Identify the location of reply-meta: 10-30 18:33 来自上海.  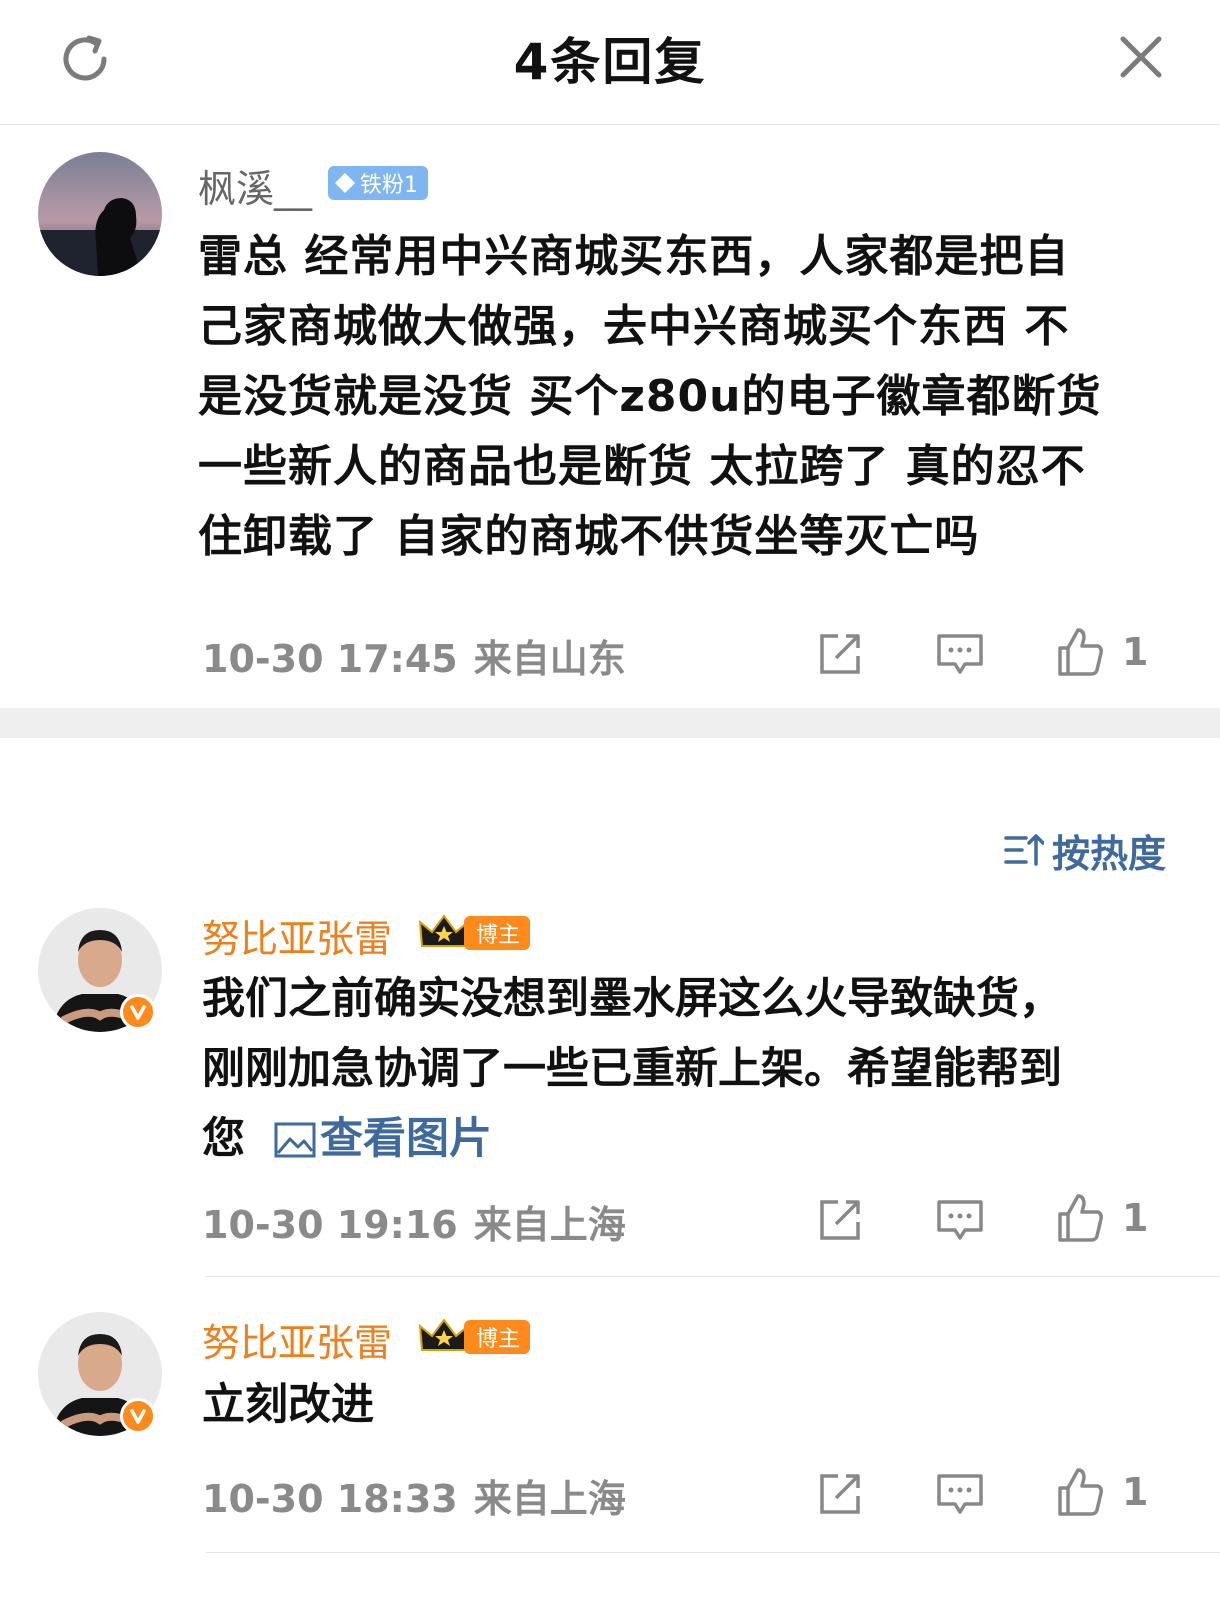
(414, 1495).